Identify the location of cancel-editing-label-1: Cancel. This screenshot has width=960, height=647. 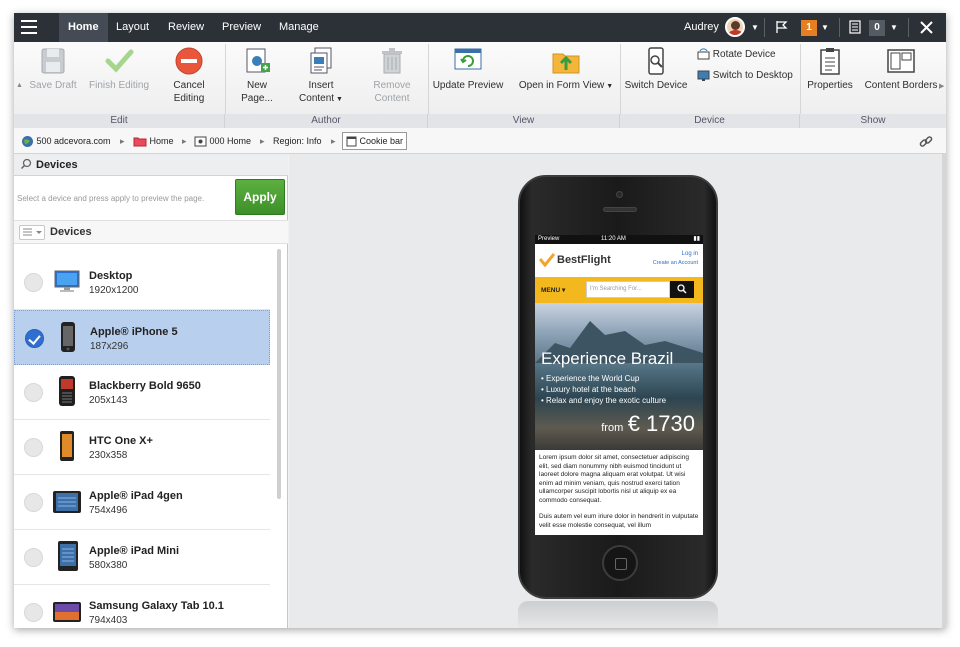
(189, 85).